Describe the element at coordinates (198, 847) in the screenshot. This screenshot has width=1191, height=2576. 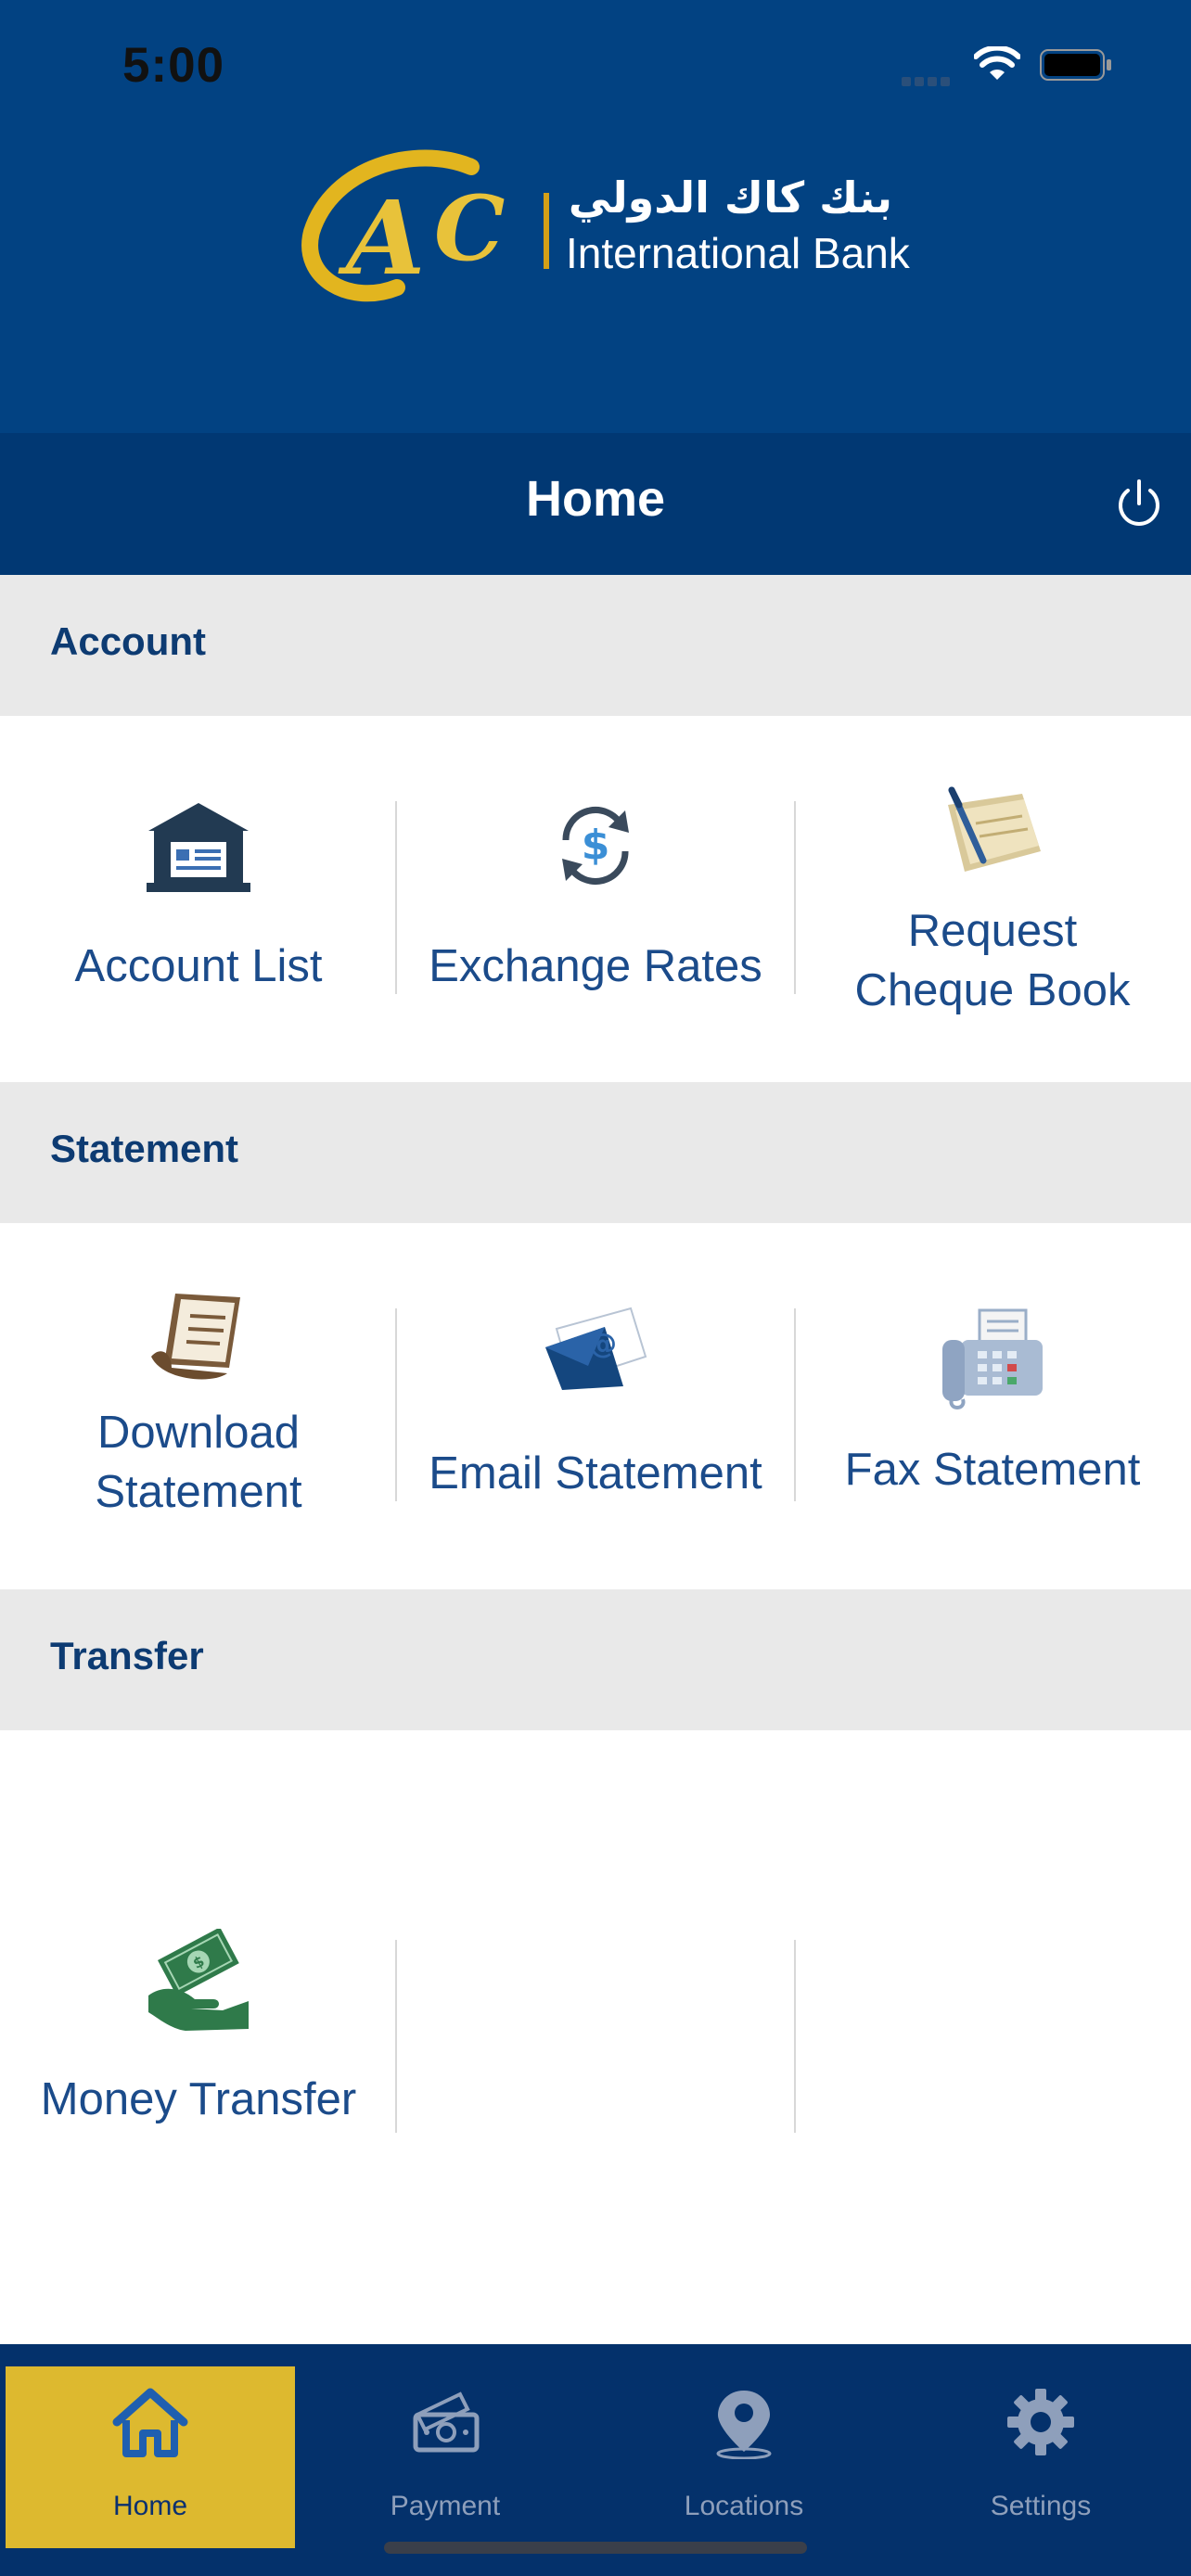
I see `bank-icon` at that location.